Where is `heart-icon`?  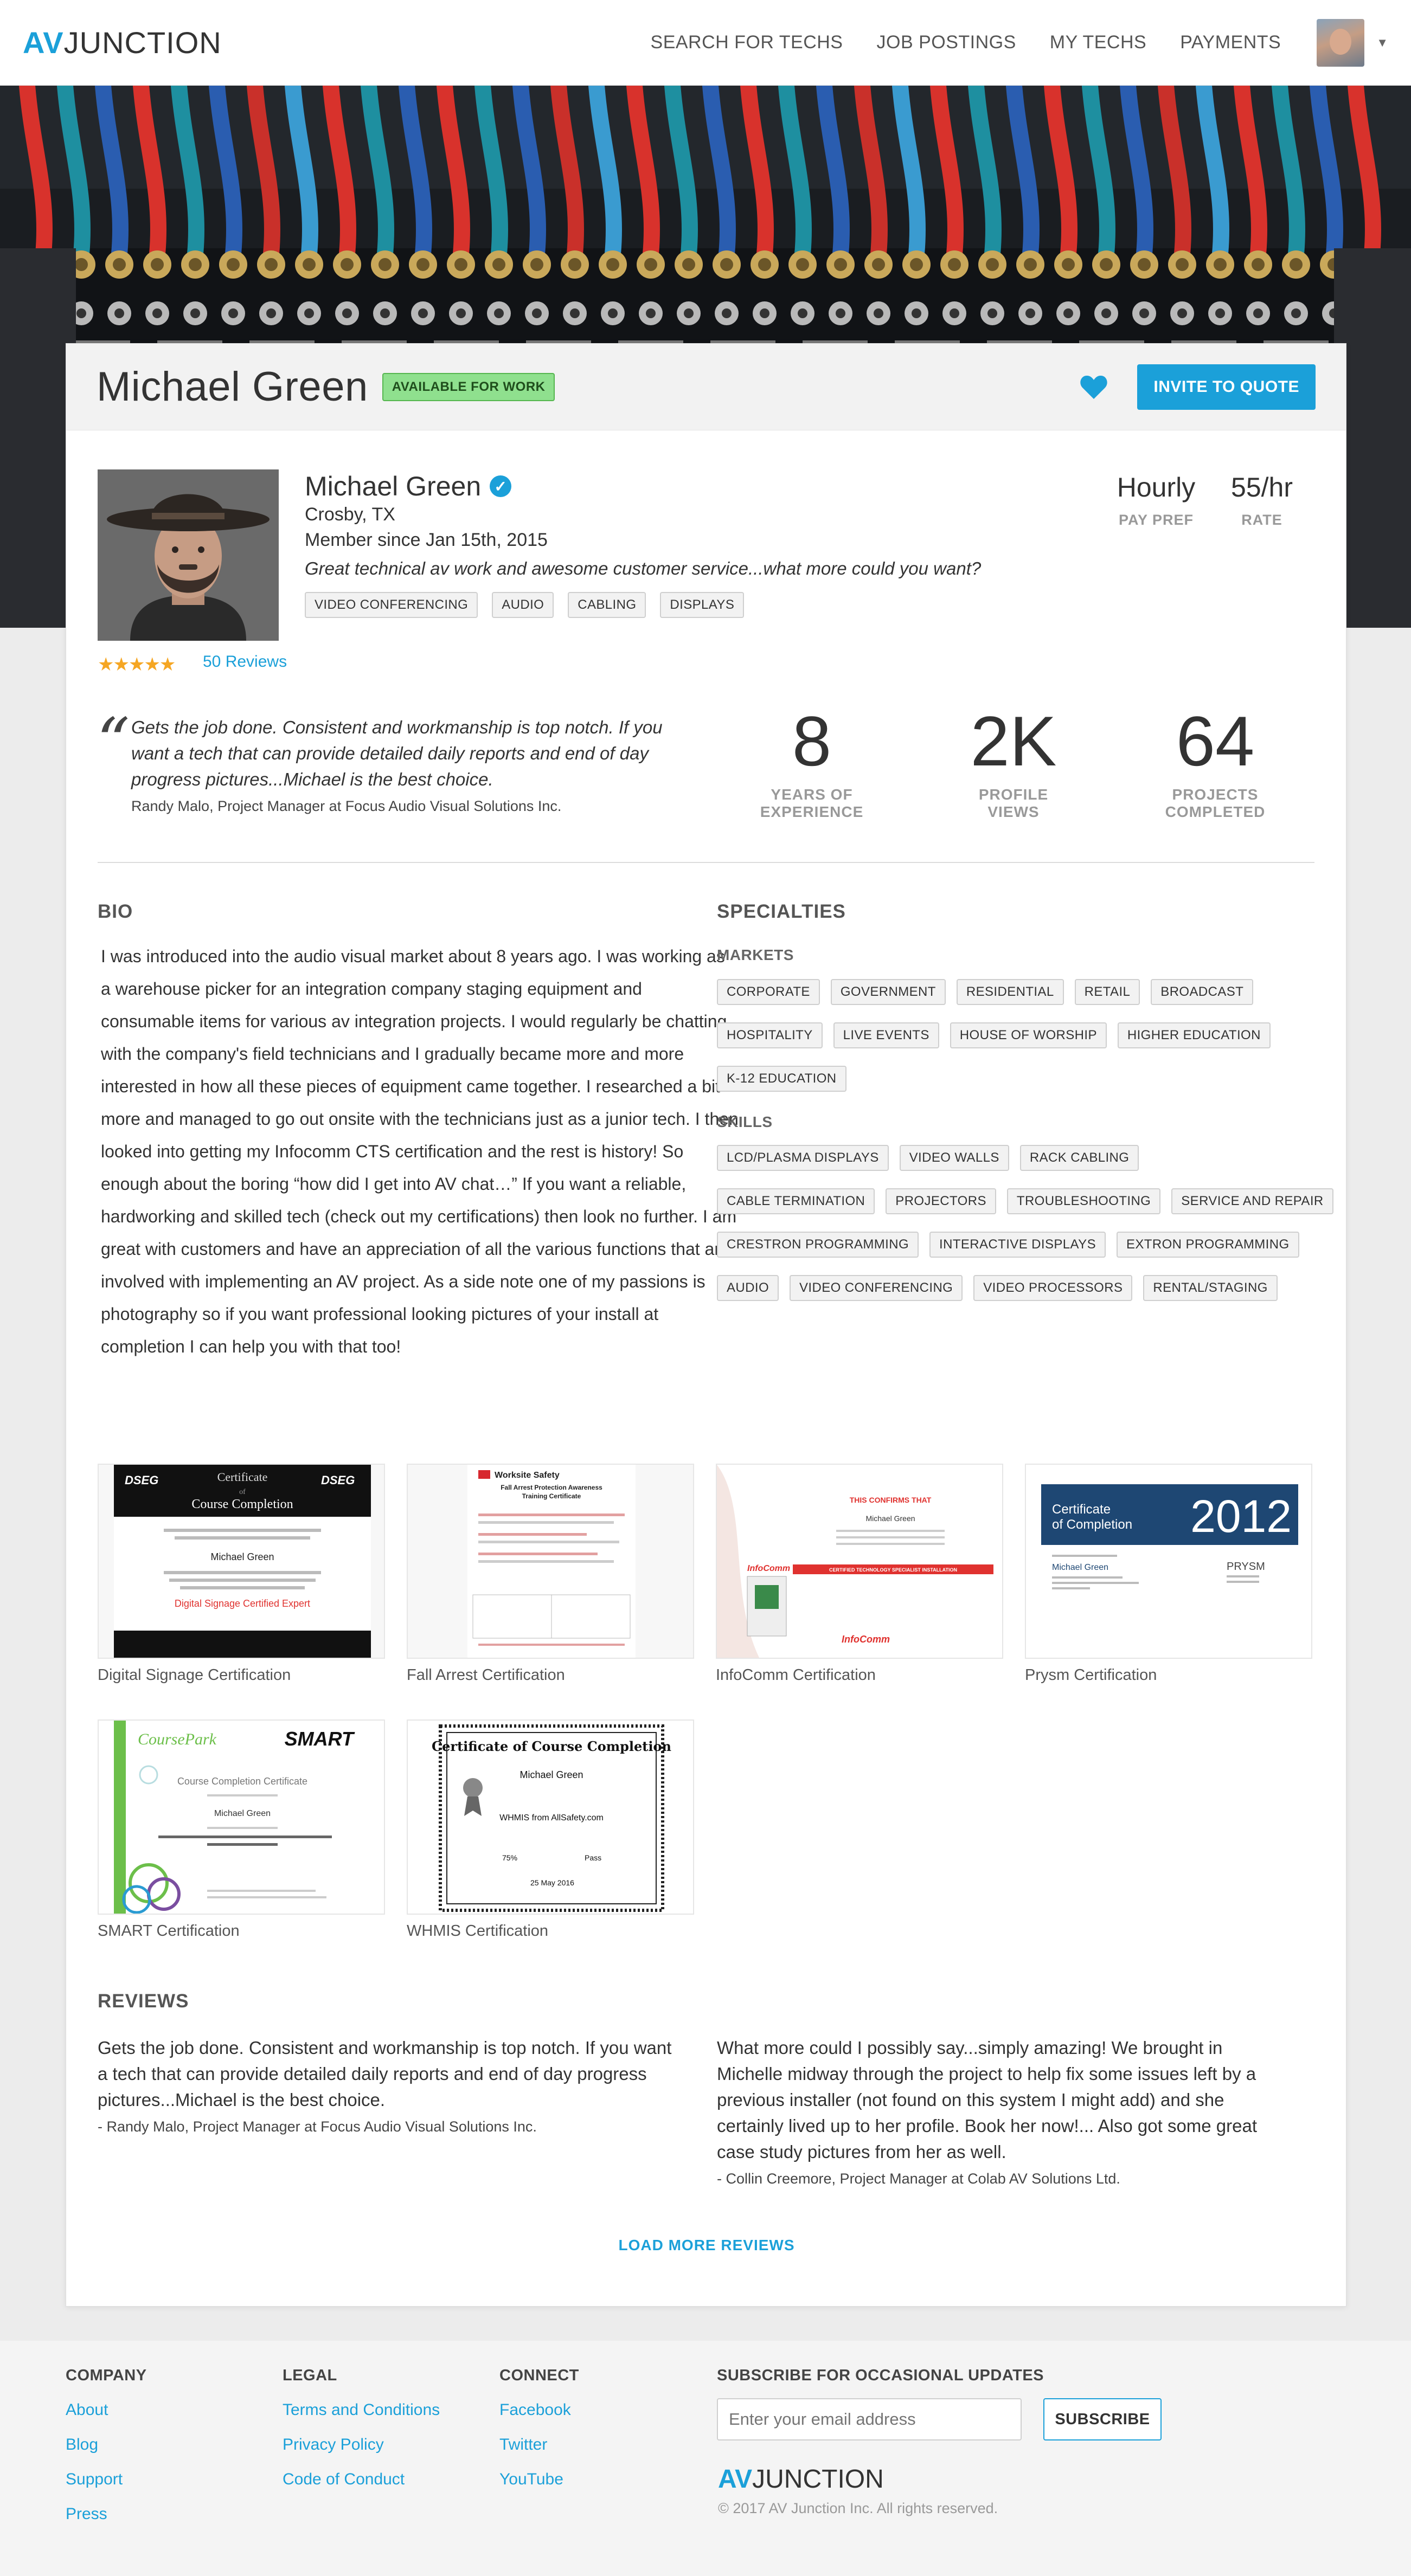
heart-icon is located at coordinates (1094, 387).